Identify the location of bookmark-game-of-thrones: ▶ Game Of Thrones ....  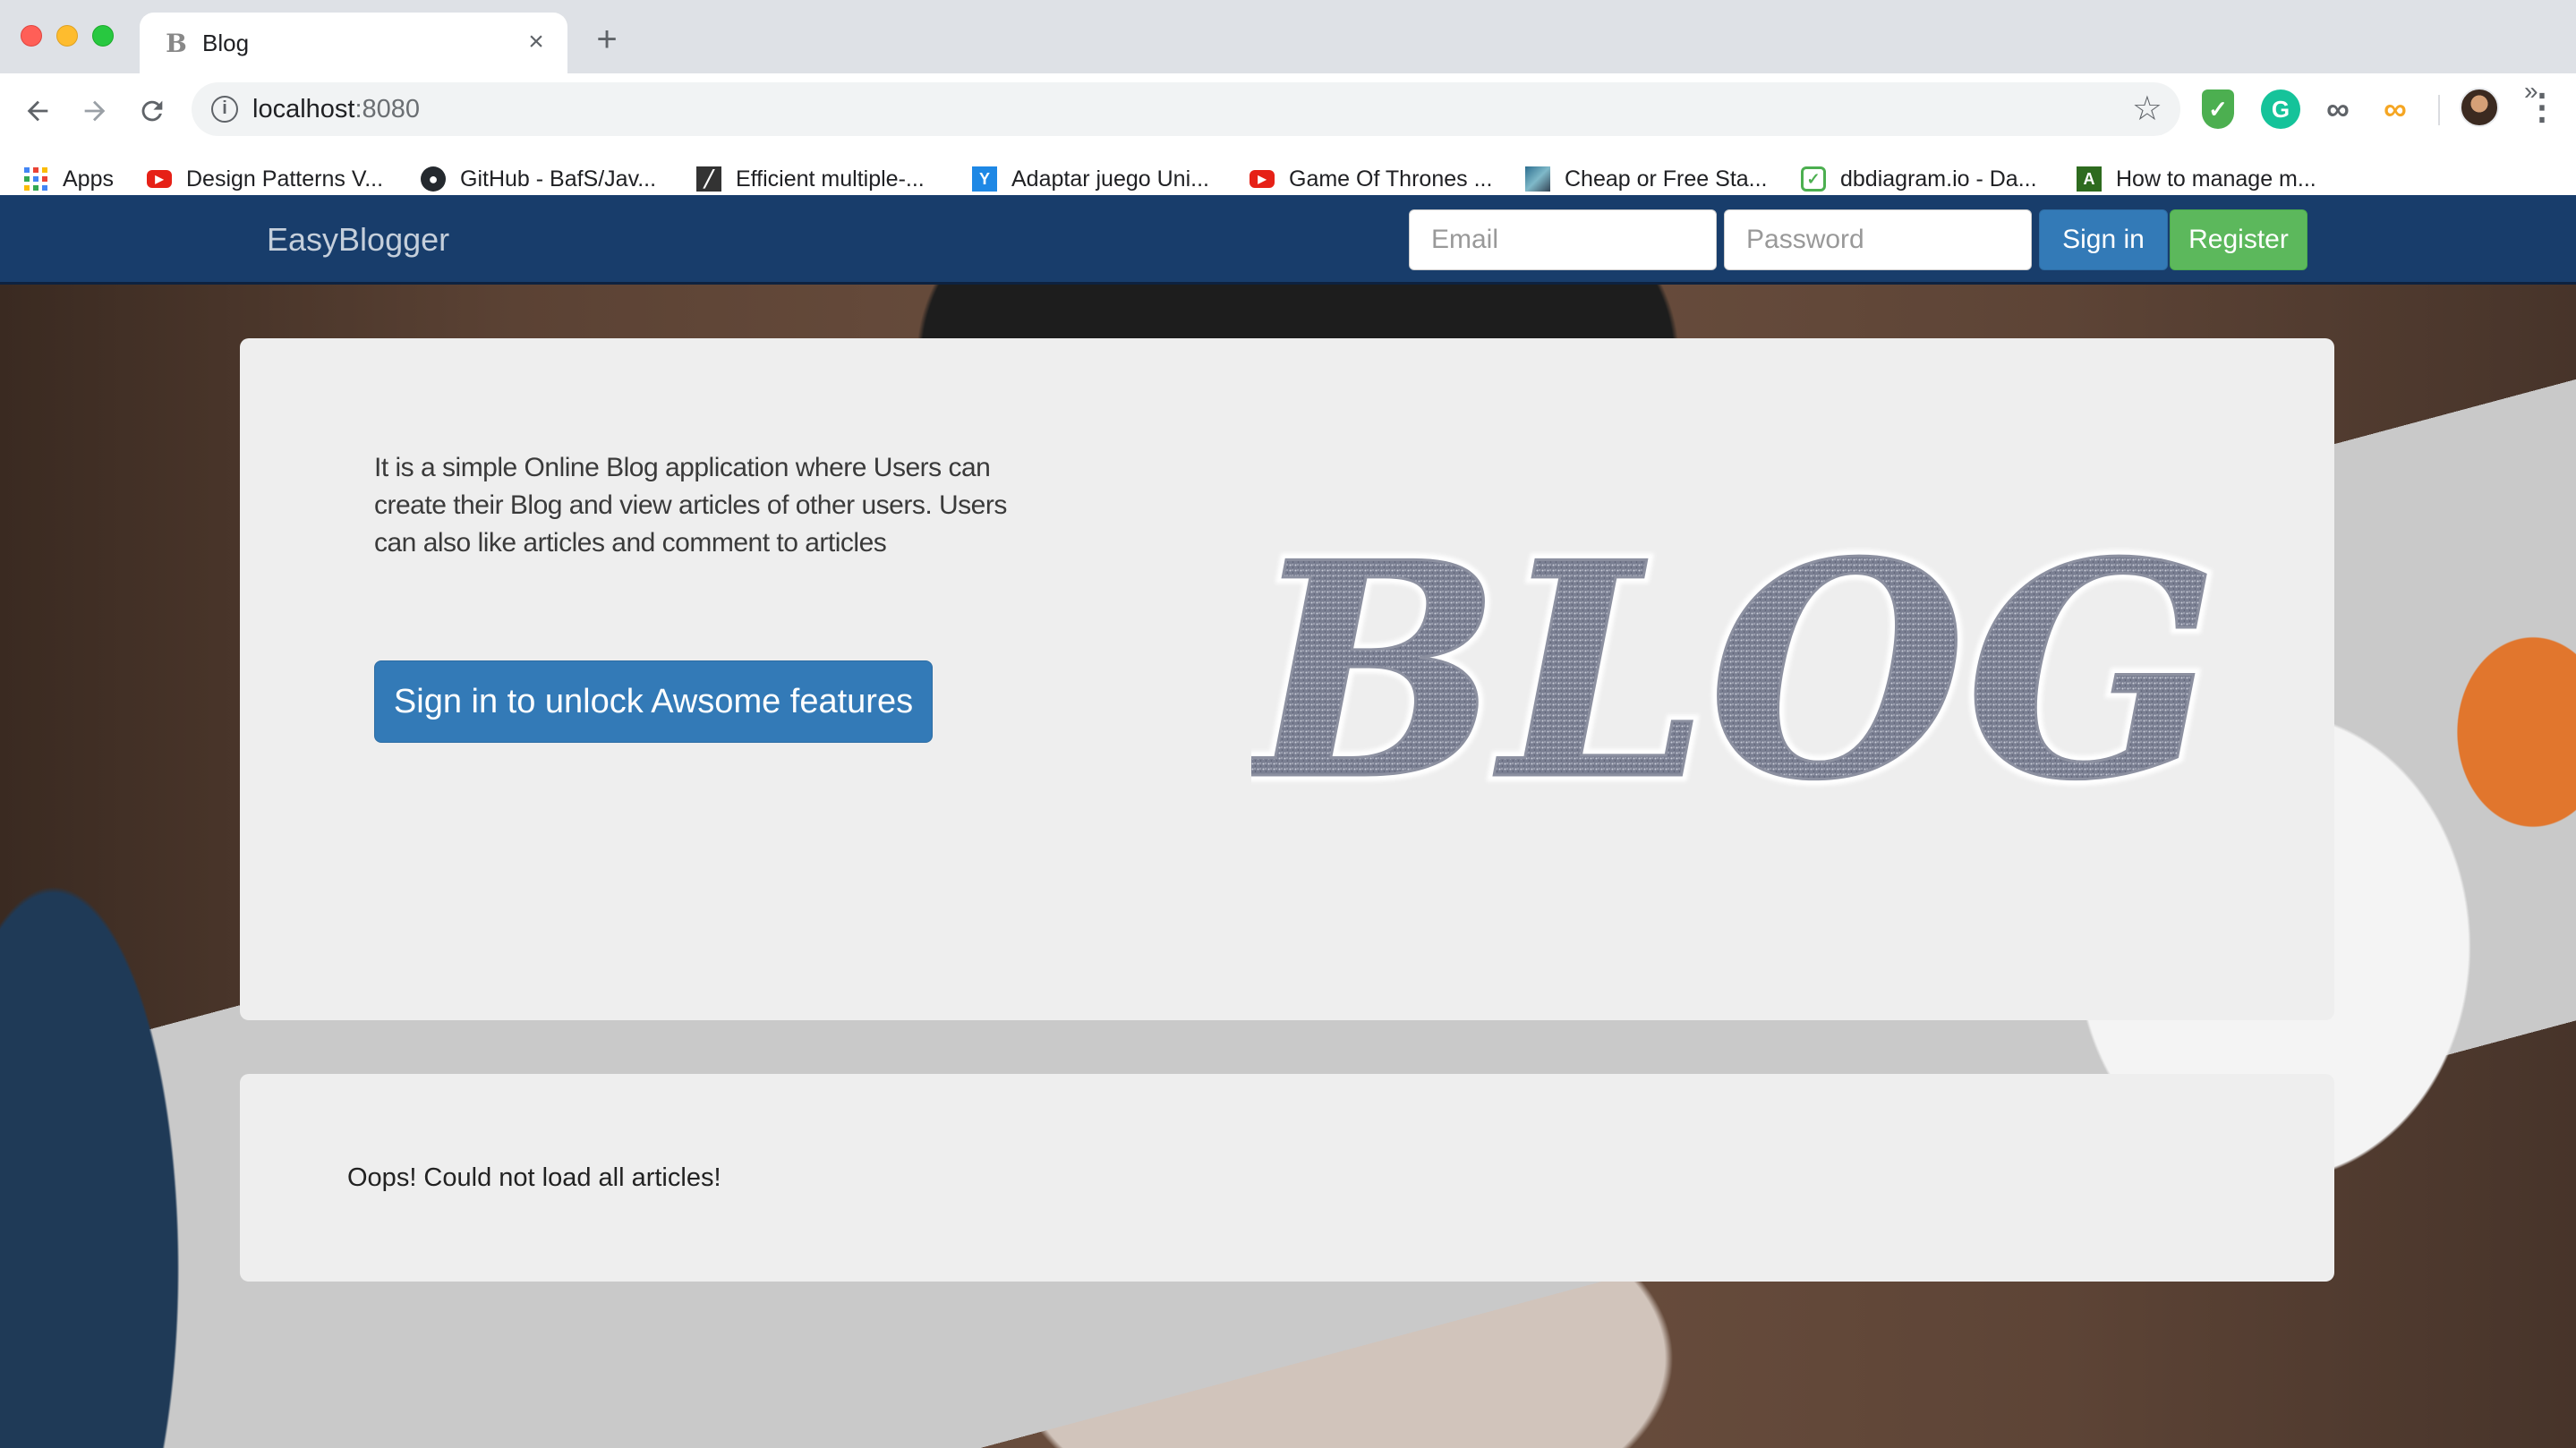
(1371, 179).